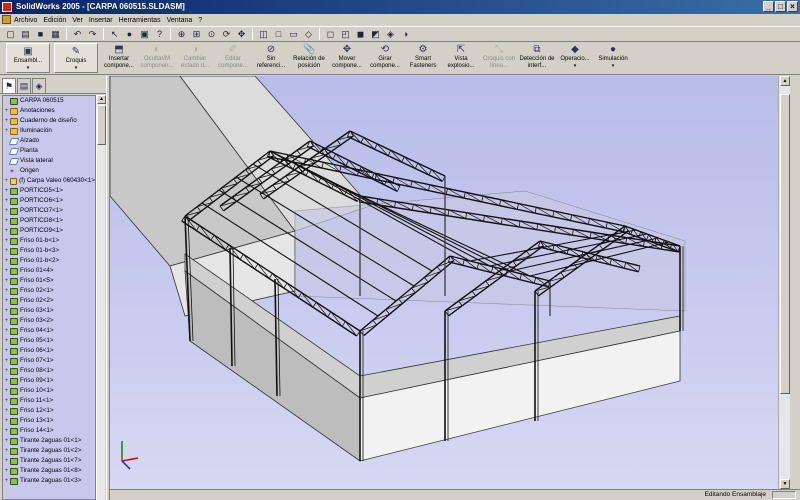 The width and height of the screenshot is (800, 500). I want to click on tree-item: + Friso 03<2>, so click(49, 321).